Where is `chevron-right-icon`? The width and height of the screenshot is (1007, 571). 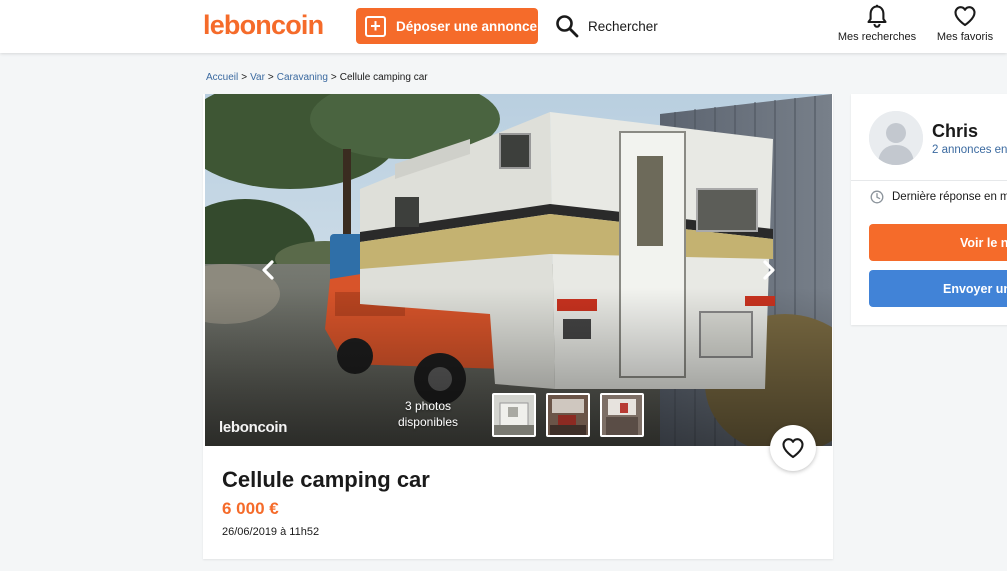
chevron-right-icon is located at coordinates (769, 270).